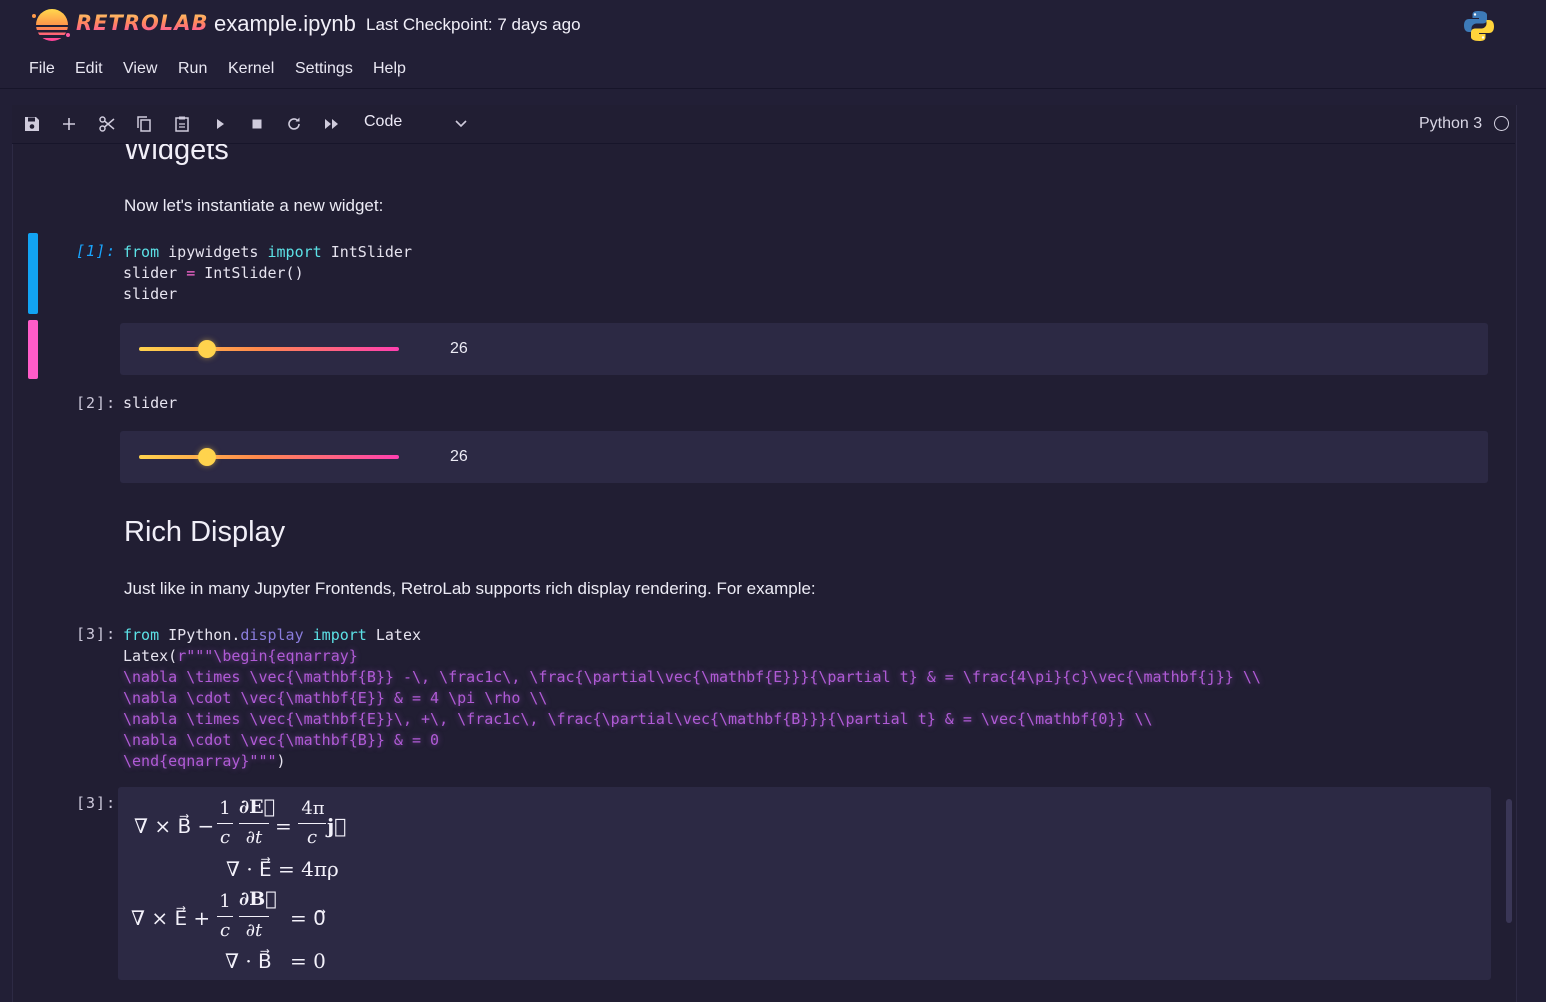 The image size is (1546, 1002). Describe the element at coordinates (337, 826) in the screenshot. I see `math-text: j⃗` at that location.